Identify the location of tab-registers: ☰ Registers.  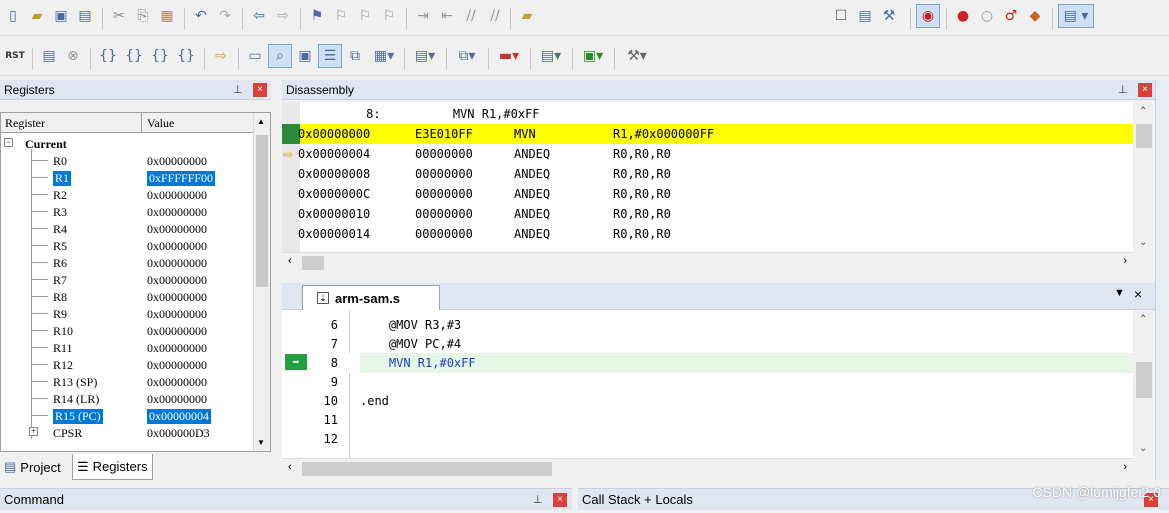
(112, 467).